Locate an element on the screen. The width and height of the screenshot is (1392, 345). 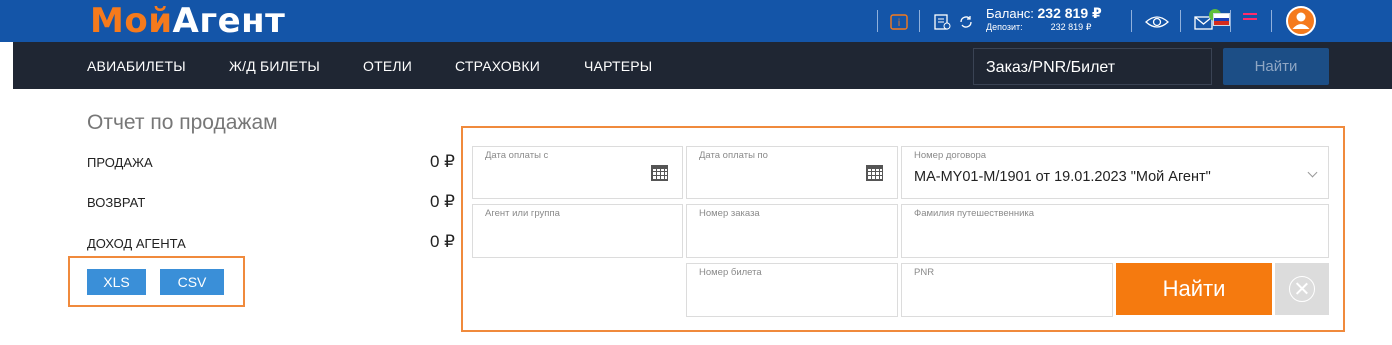
order-search-button: Найти is located at coordinates (1276, 66).